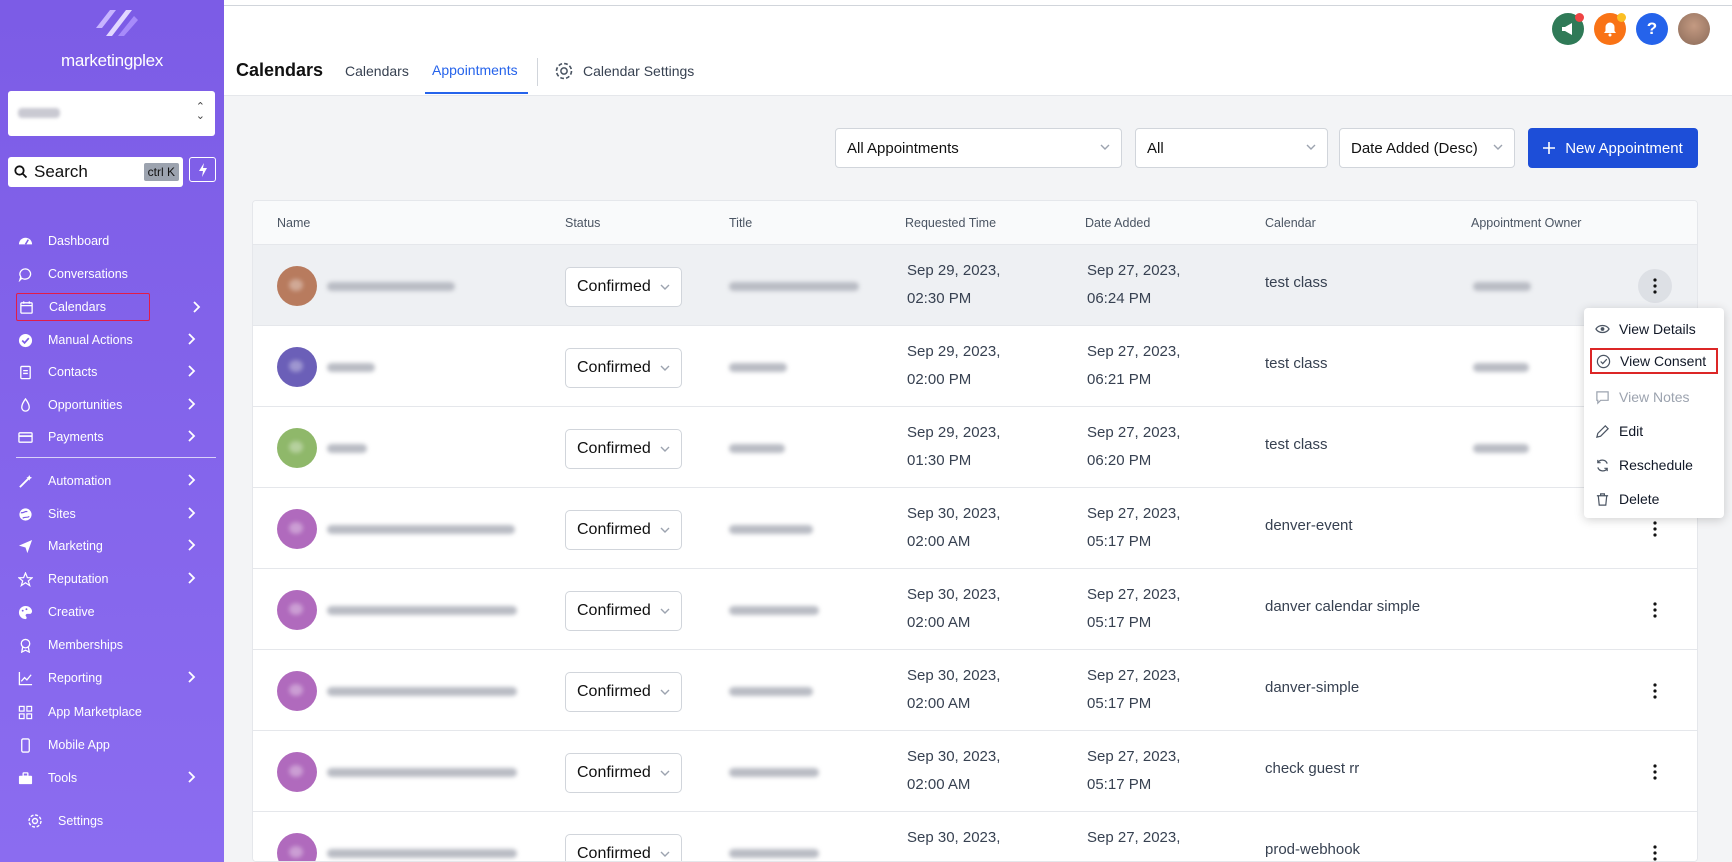  Describe the element at coordinates (115, 745) in the screenshot. I see `sidebar-item-mobile-app: Mobile App` at that location.